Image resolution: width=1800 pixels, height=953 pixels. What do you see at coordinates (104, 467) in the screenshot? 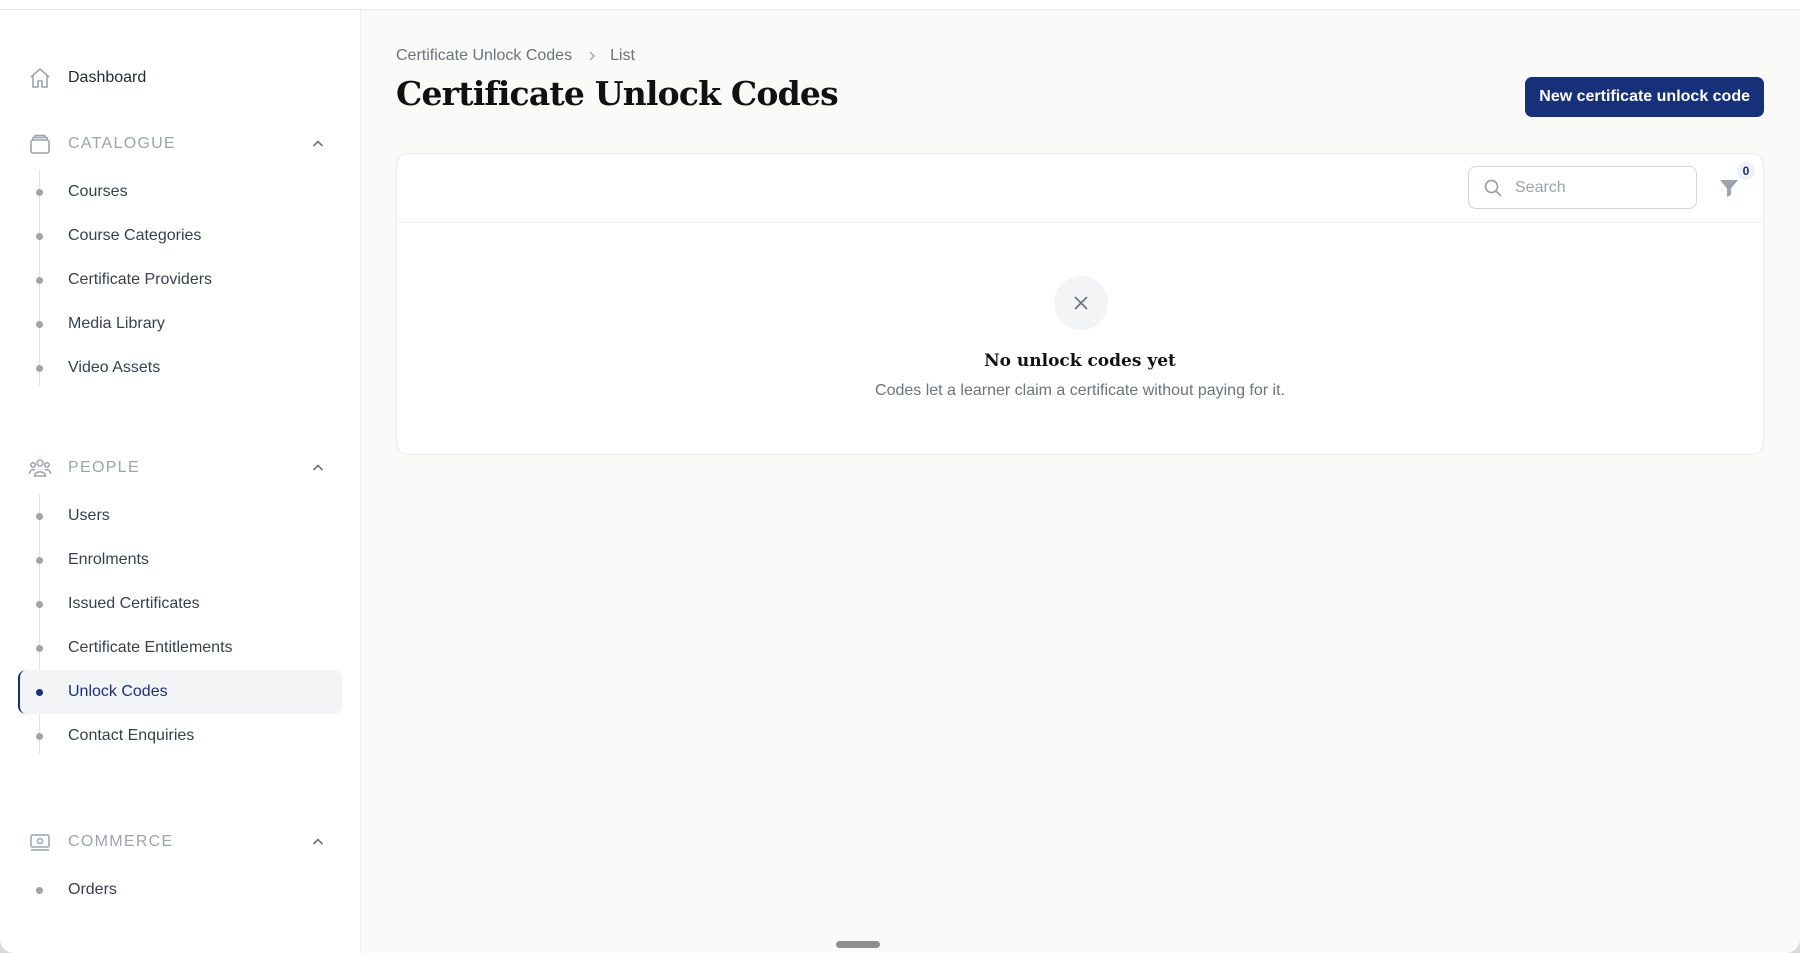
I see `sidebar-group-label: PEOPLE` at bounding box center [104, 467].